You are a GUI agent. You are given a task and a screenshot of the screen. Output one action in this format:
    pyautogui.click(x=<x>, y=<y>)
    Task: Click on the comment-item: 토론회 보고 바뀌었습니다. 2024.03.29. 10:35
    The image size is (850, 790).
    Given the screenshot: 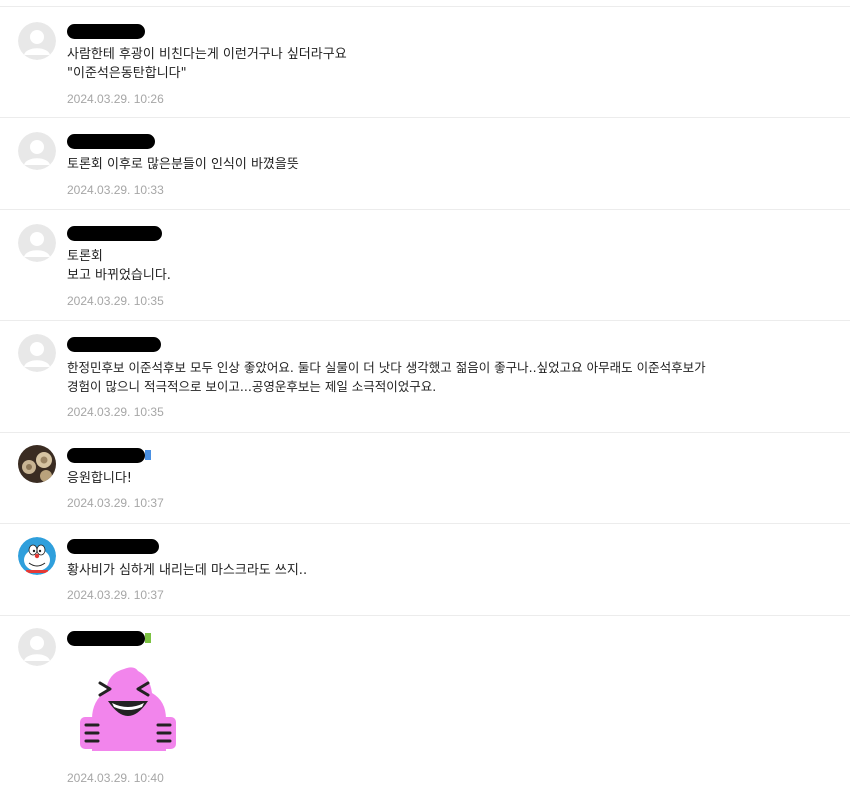 What is the action you would take?
    pyautogui.click(x=425, y=264)
    